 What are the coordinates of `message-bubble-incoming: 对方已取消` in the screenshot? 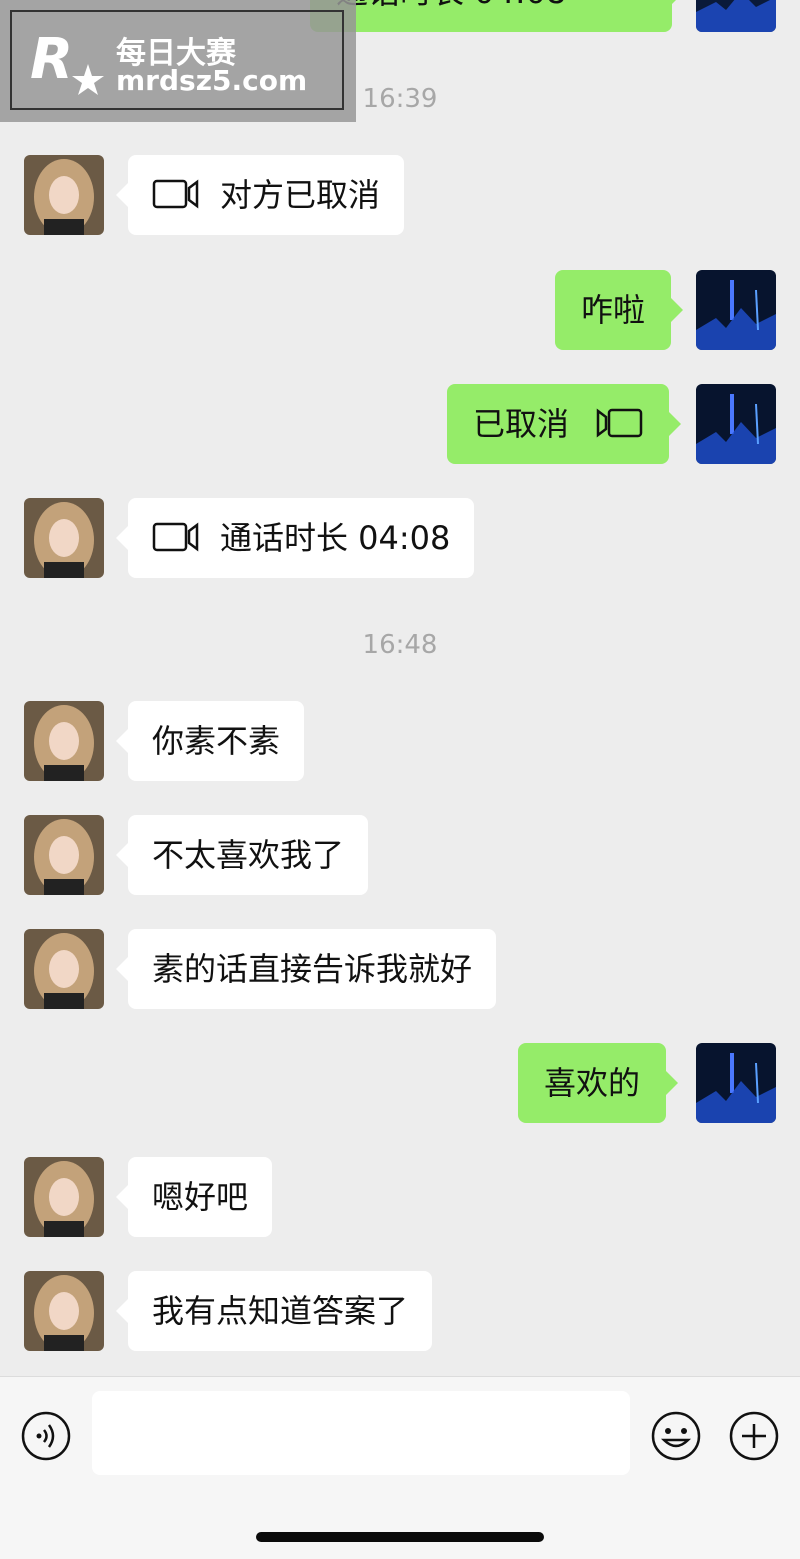 It's located at (260, 195).